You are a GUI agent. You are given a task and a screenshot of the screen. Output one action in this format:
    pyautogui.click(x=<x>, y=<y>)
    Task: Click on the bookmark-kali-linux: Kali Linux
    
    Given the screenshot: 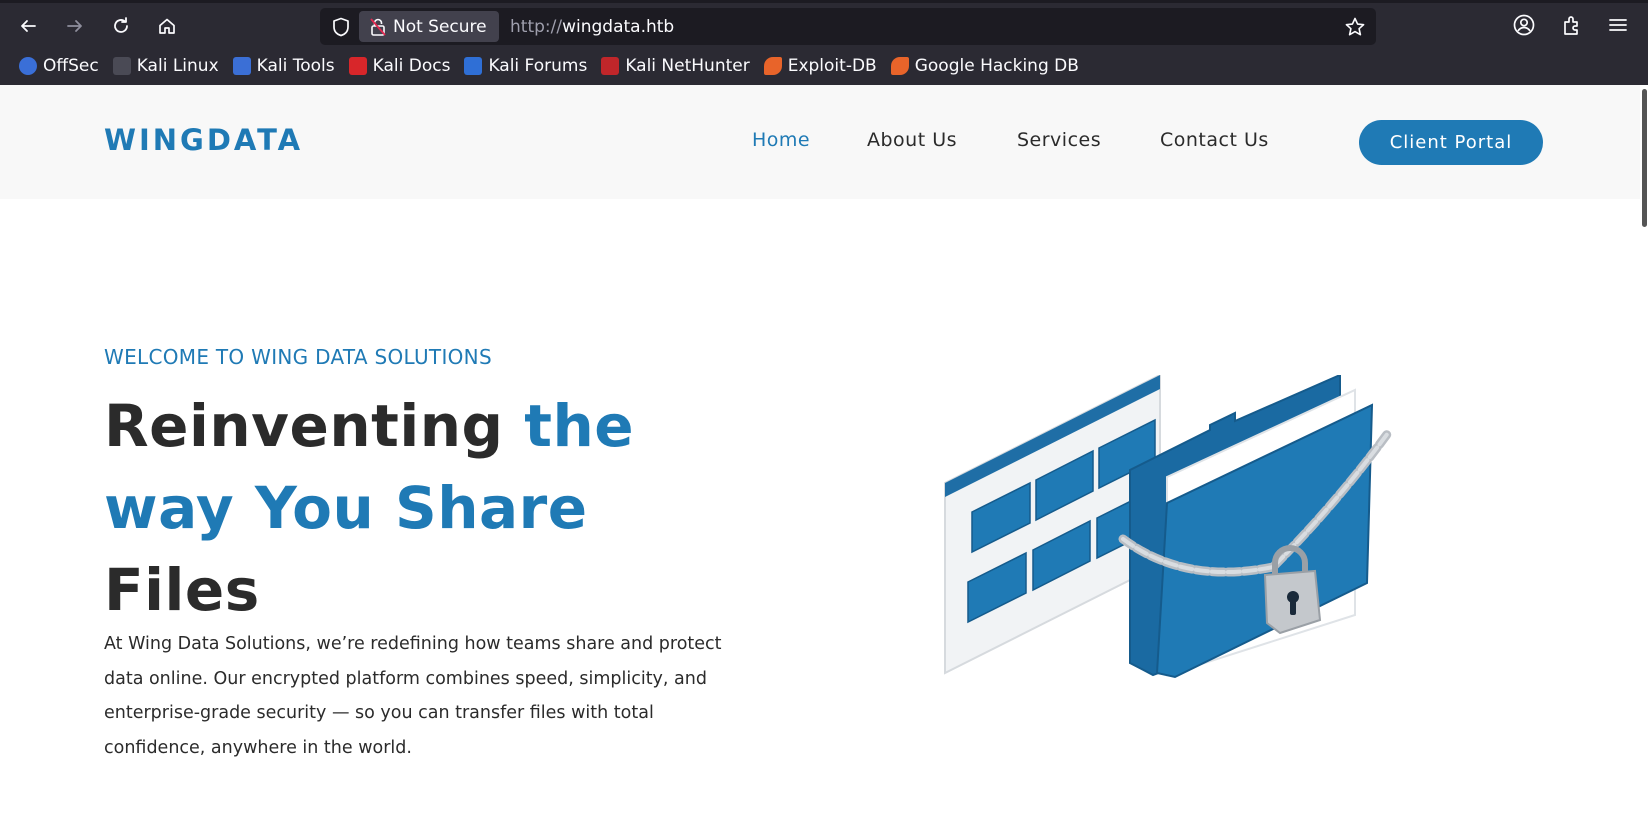 What is the action you would take?
    pyautogui.click(x=166, y=66)
    